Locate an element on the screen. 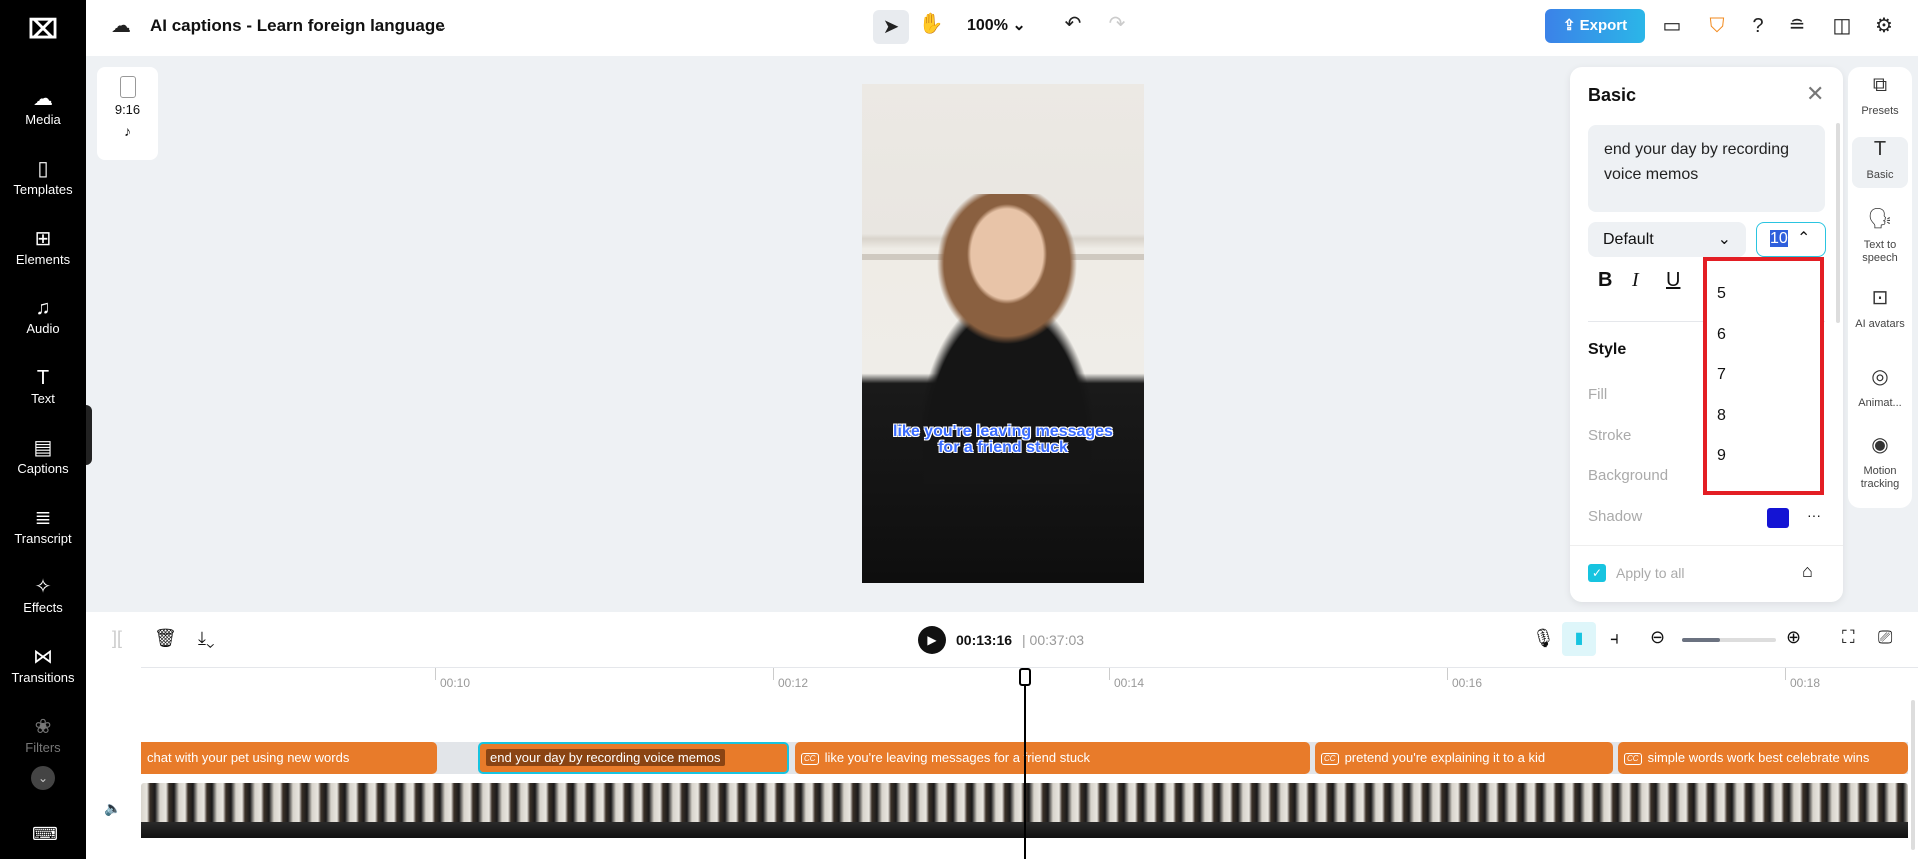 This screenshot has width=1918, height=859. target-icon: ◉ is located at coordinates (1880, 445).